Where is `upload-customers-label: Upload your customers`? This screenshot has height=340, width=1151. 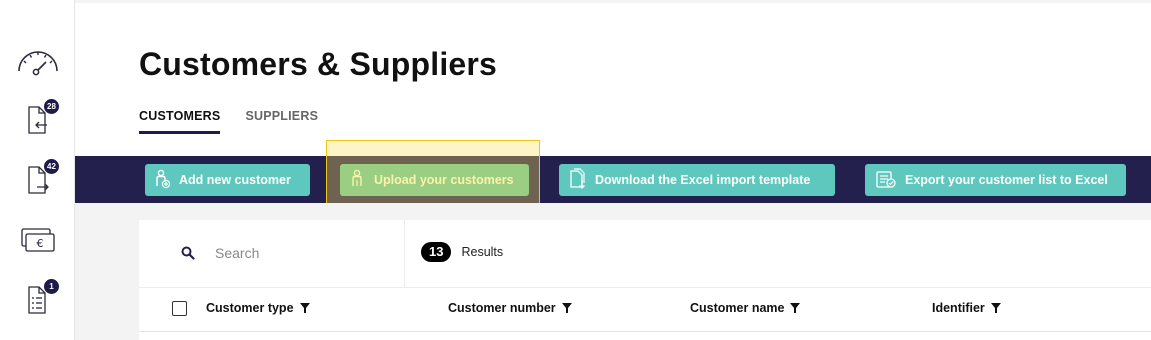 upload-customers-label: Upload your customers is located at coordinates (444, 180).